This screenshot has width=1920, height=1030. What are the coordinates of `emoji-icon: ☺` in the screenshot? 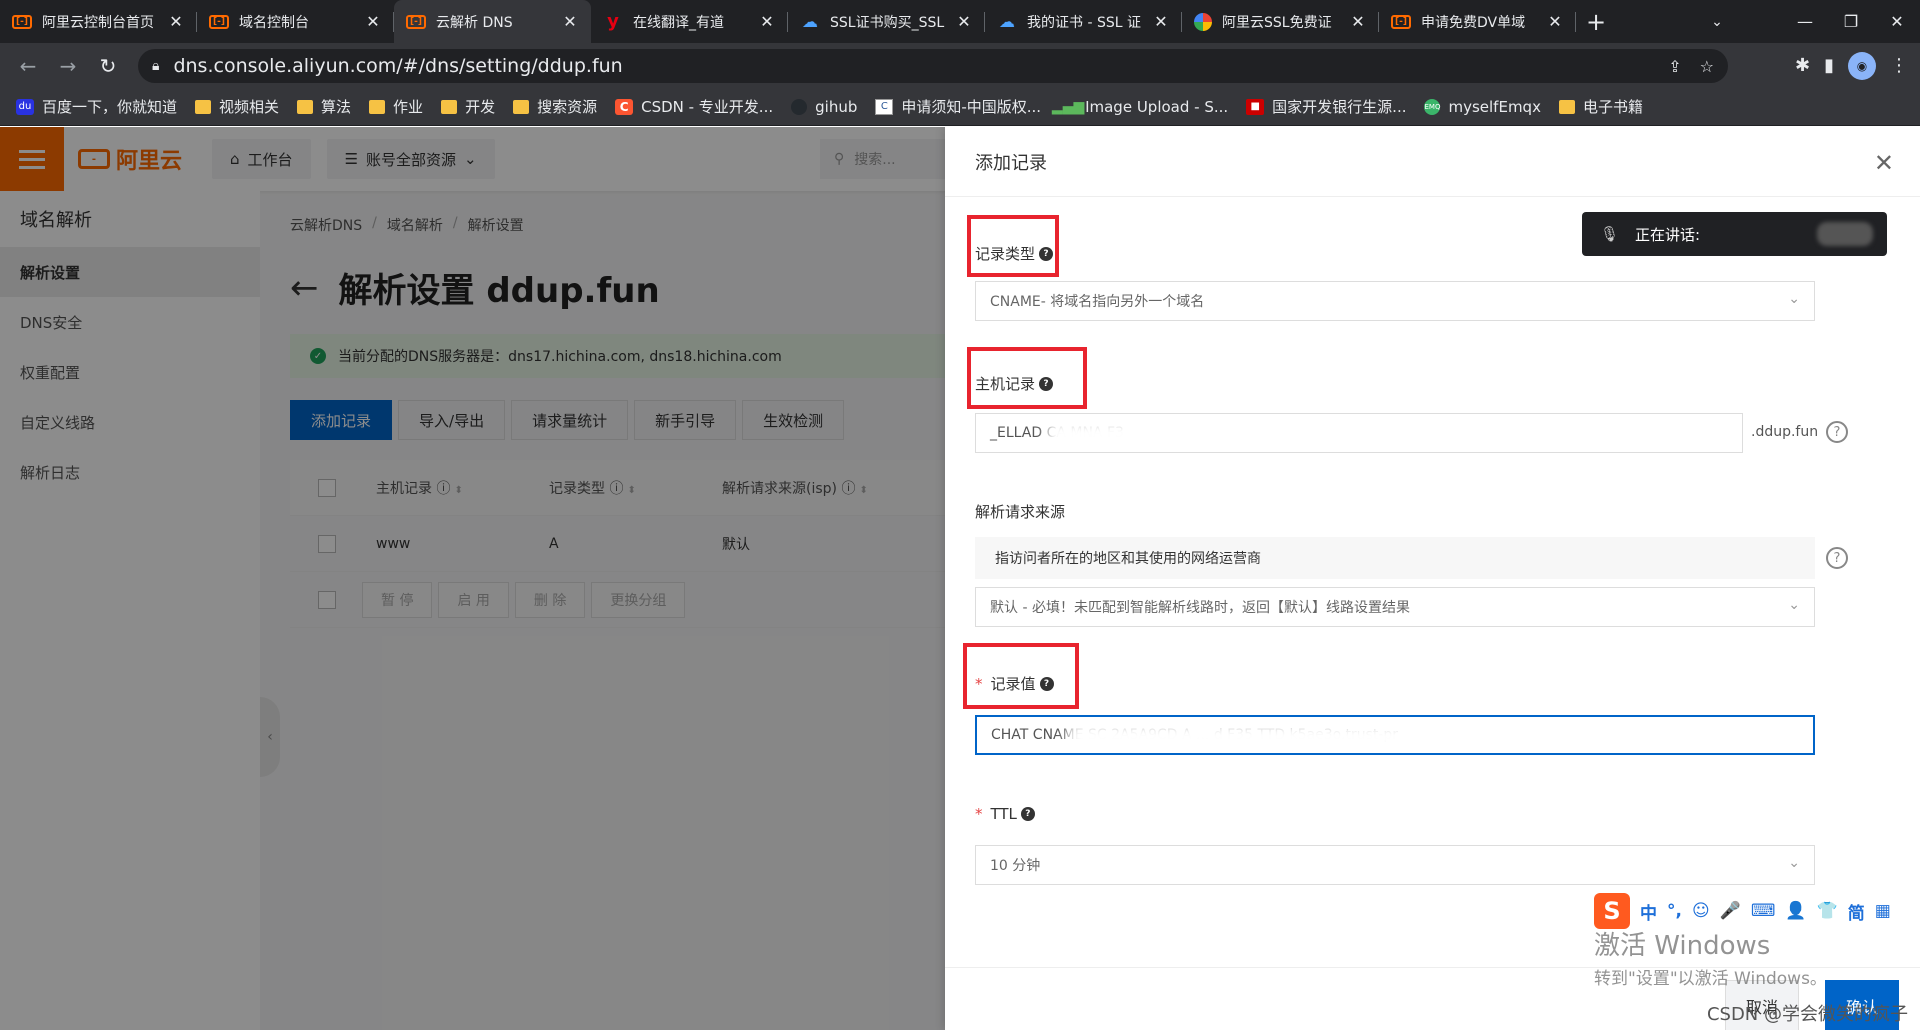 It's located at (1701, 911).